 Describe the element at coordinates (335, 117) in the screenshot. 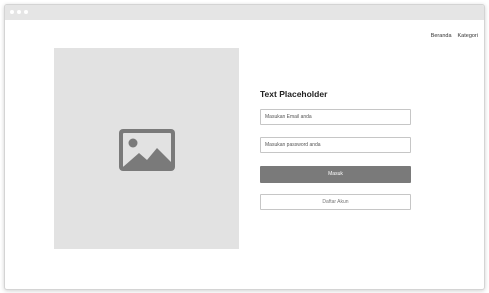

I see `email-field: Masukan Email anda` at that location.